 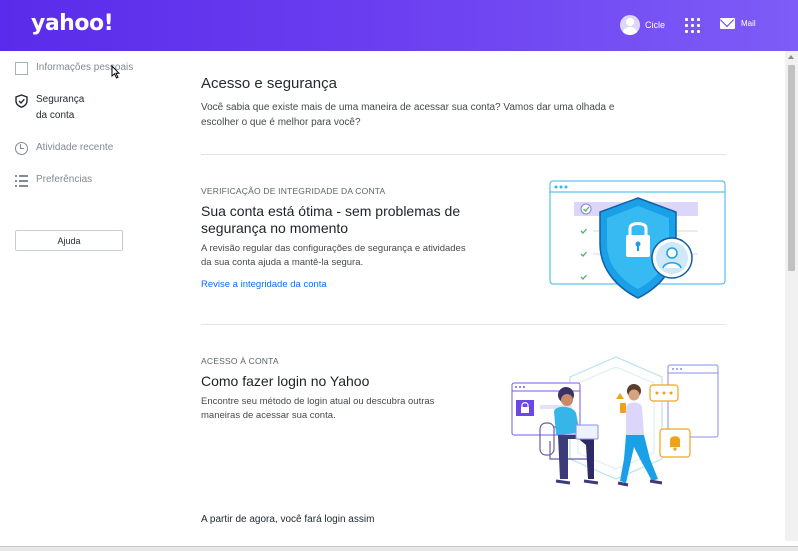 I want to click on envelope-icon, so click(x=727, y=23).